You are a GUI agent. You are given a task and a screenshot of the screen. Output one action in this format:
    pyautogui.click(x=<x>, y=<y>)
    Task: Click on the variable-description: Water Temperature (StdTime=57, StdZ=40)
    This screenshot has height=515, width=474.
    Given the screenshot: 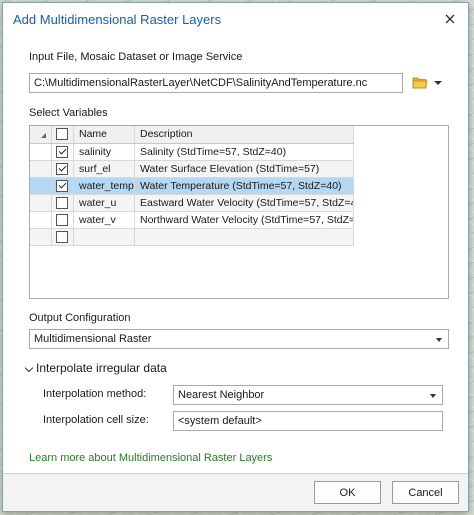 What is the action you would take?
    pyautogui.click(x=244, y=186)
    